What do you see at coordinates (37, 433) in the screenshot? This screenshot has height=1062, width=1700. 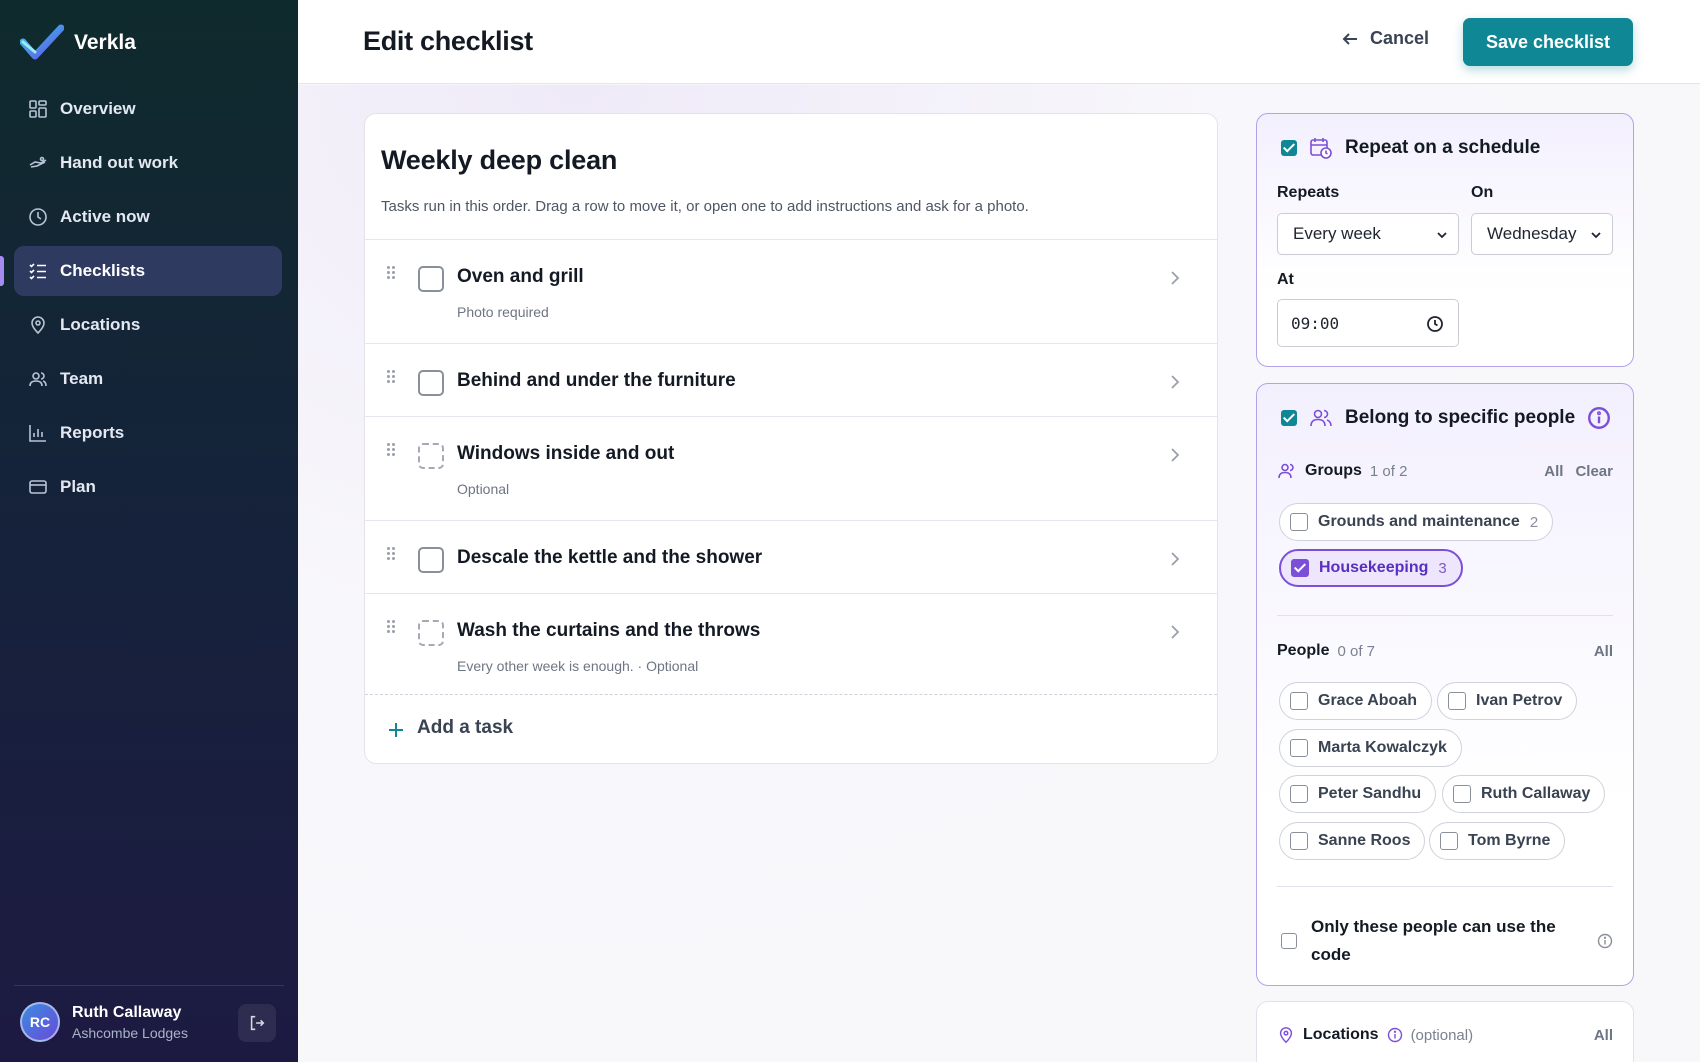 I see `bar-chart-icon` at bounding box center [37, 433].